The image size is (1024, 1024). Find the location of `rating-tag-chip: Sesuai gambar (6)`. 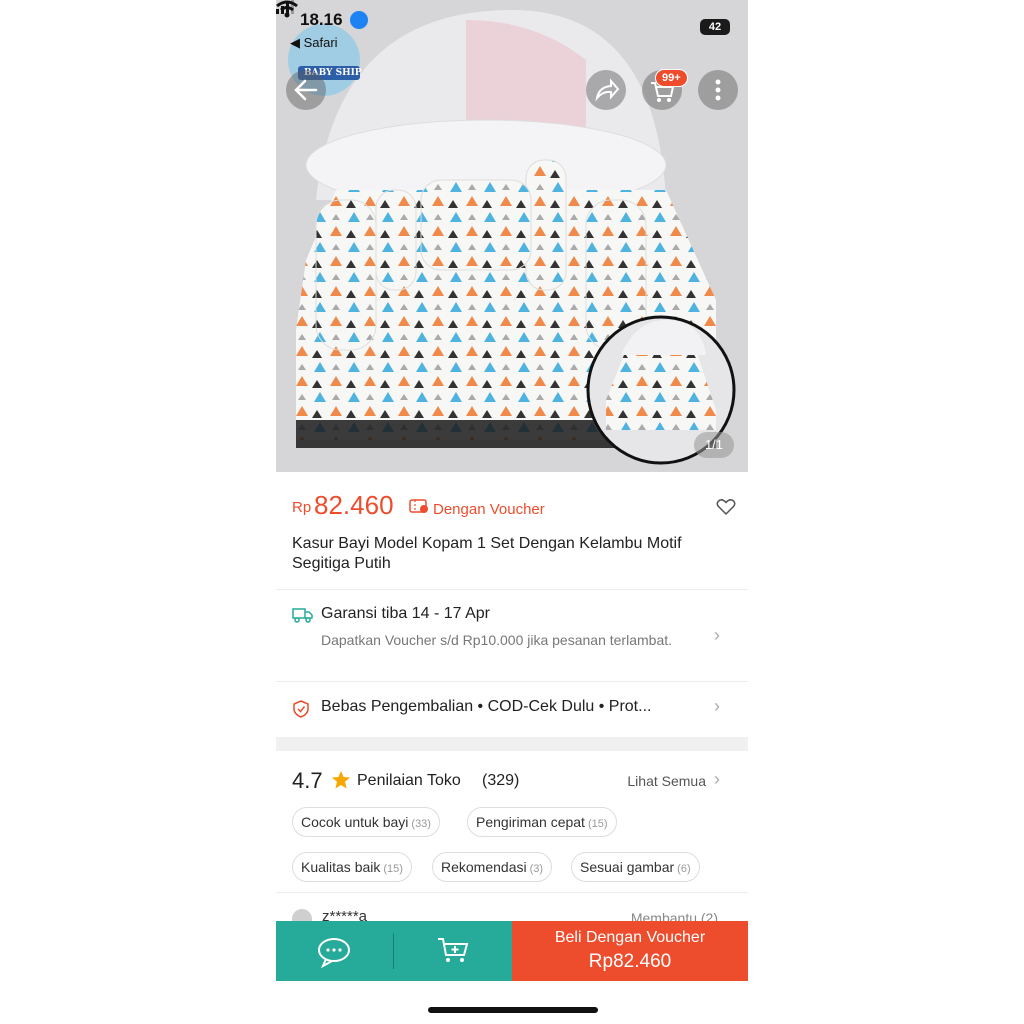

rating-tag-chip: Sesuai gambar (6) is located at coordinates (635, 867).